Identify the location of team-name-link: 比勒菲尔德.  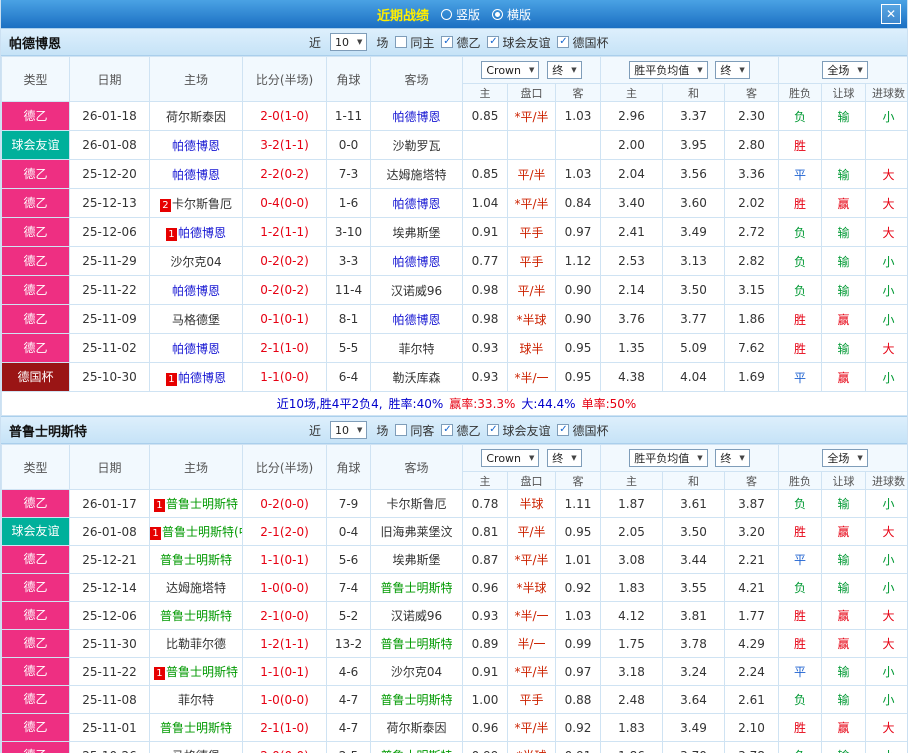
(196, 644).